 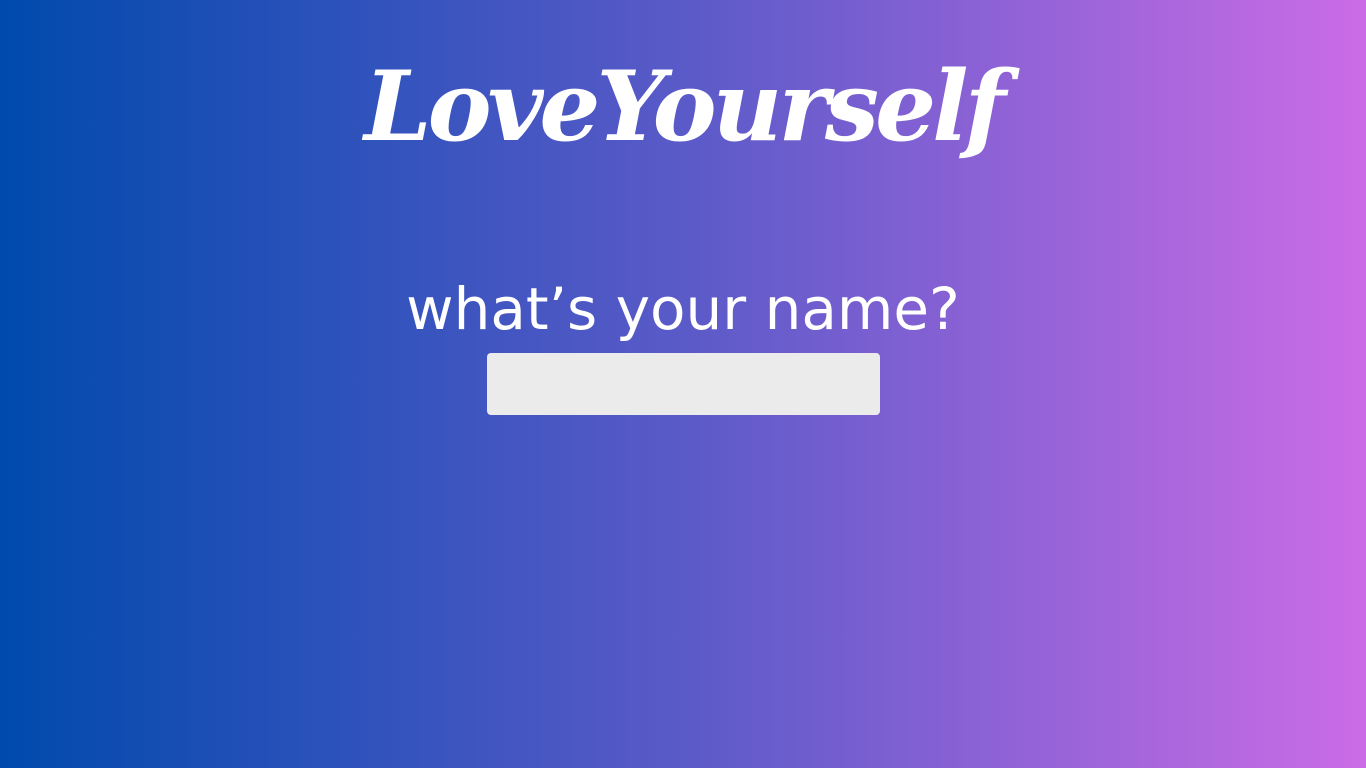 What do you see at coordinates (683, 309) in the screenshot?
I see `name-prompt-label: what’s your name?` at bounding box center [683, 309].